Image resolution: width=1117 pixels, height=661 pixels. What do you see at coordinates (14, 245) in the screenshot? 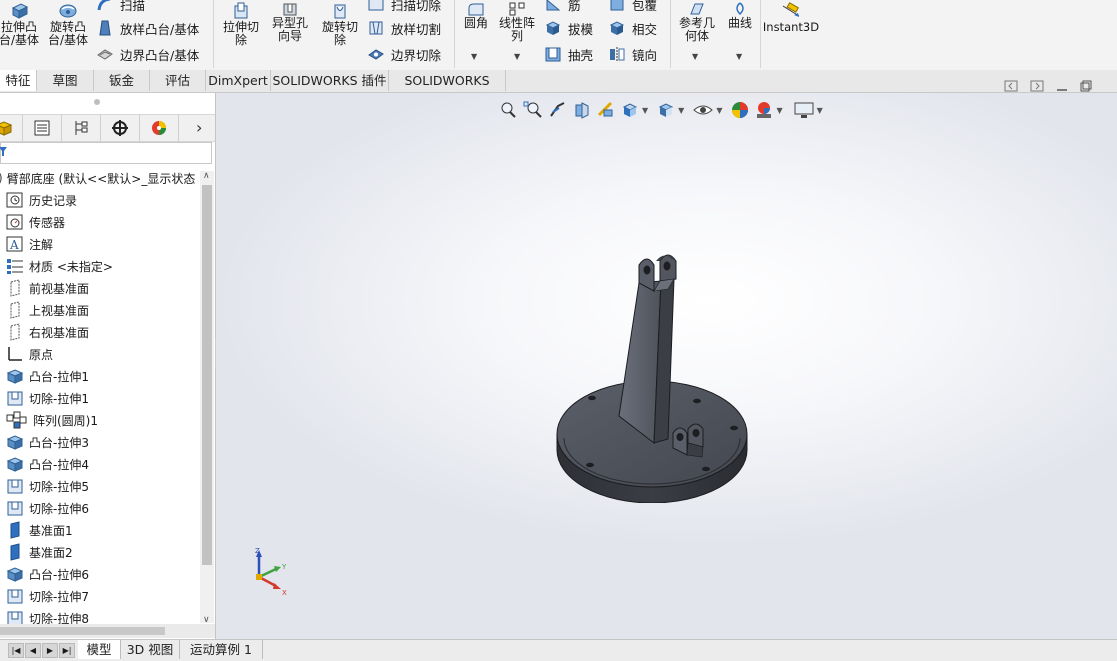
I see `svg-text: A` at bounding box center [14, 245].